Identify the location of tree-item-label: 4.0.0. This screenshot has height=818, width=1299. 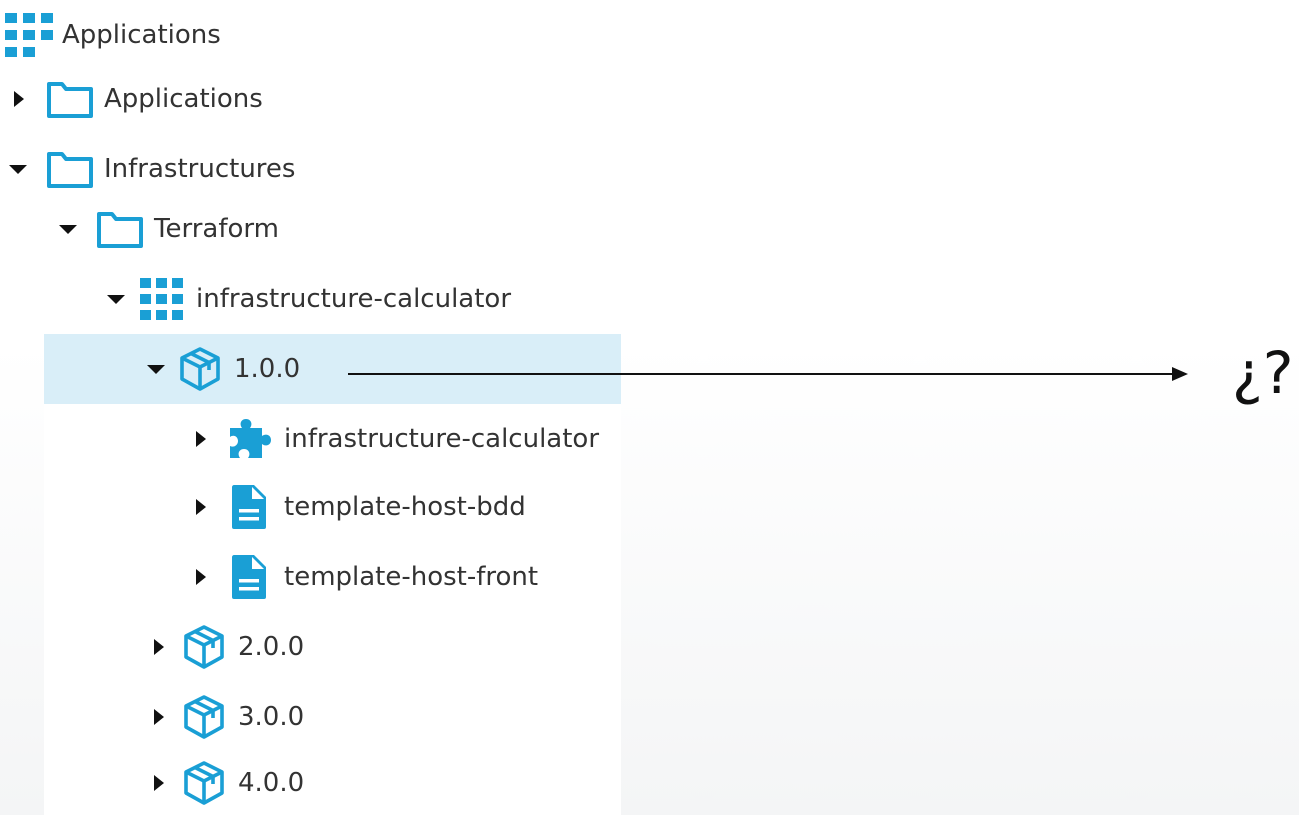
(271, 783).